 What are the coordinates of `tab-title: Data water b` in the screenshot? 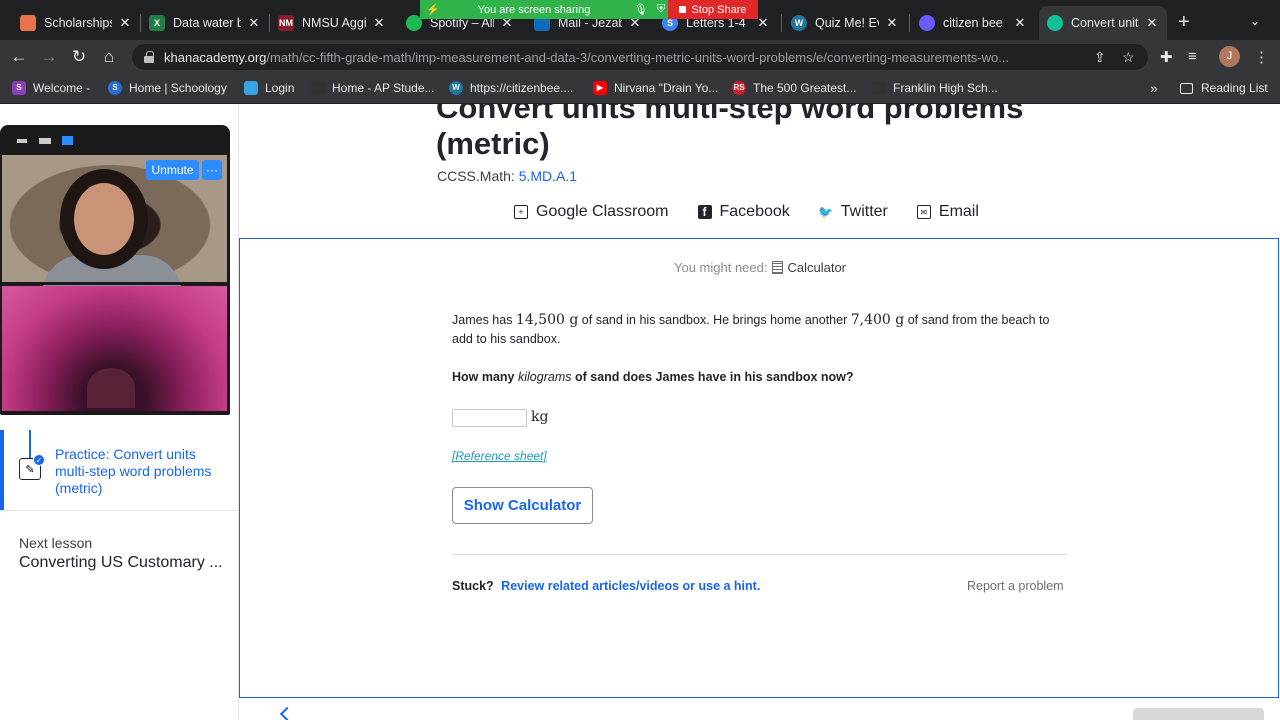 It's located at (207, 23).